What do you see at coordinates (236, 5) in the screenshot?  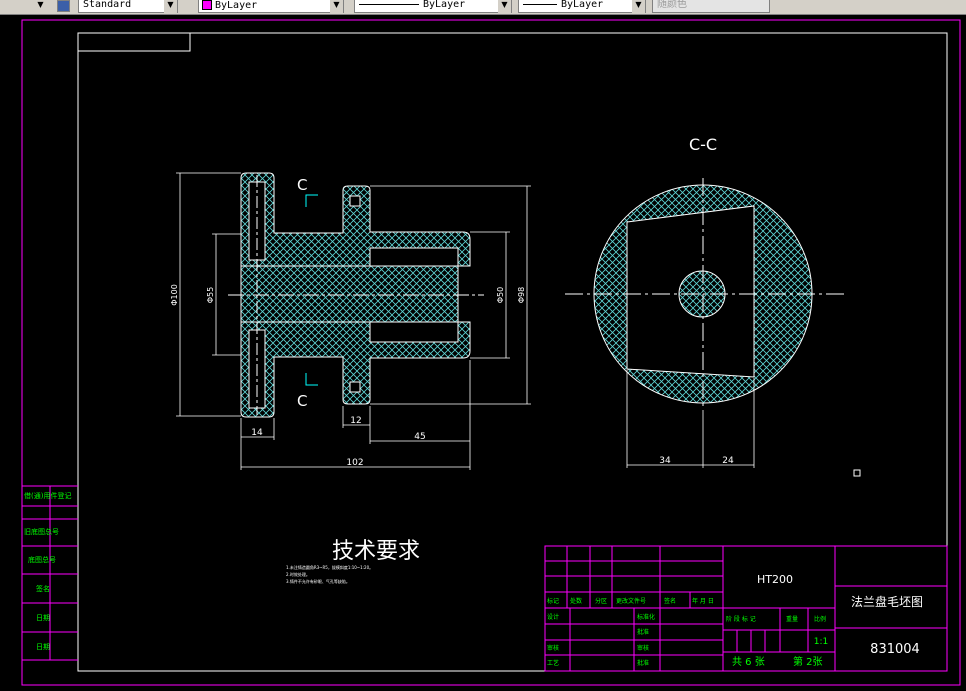 I see `layer-value: ByLayer` at bounding box center [236, 5].